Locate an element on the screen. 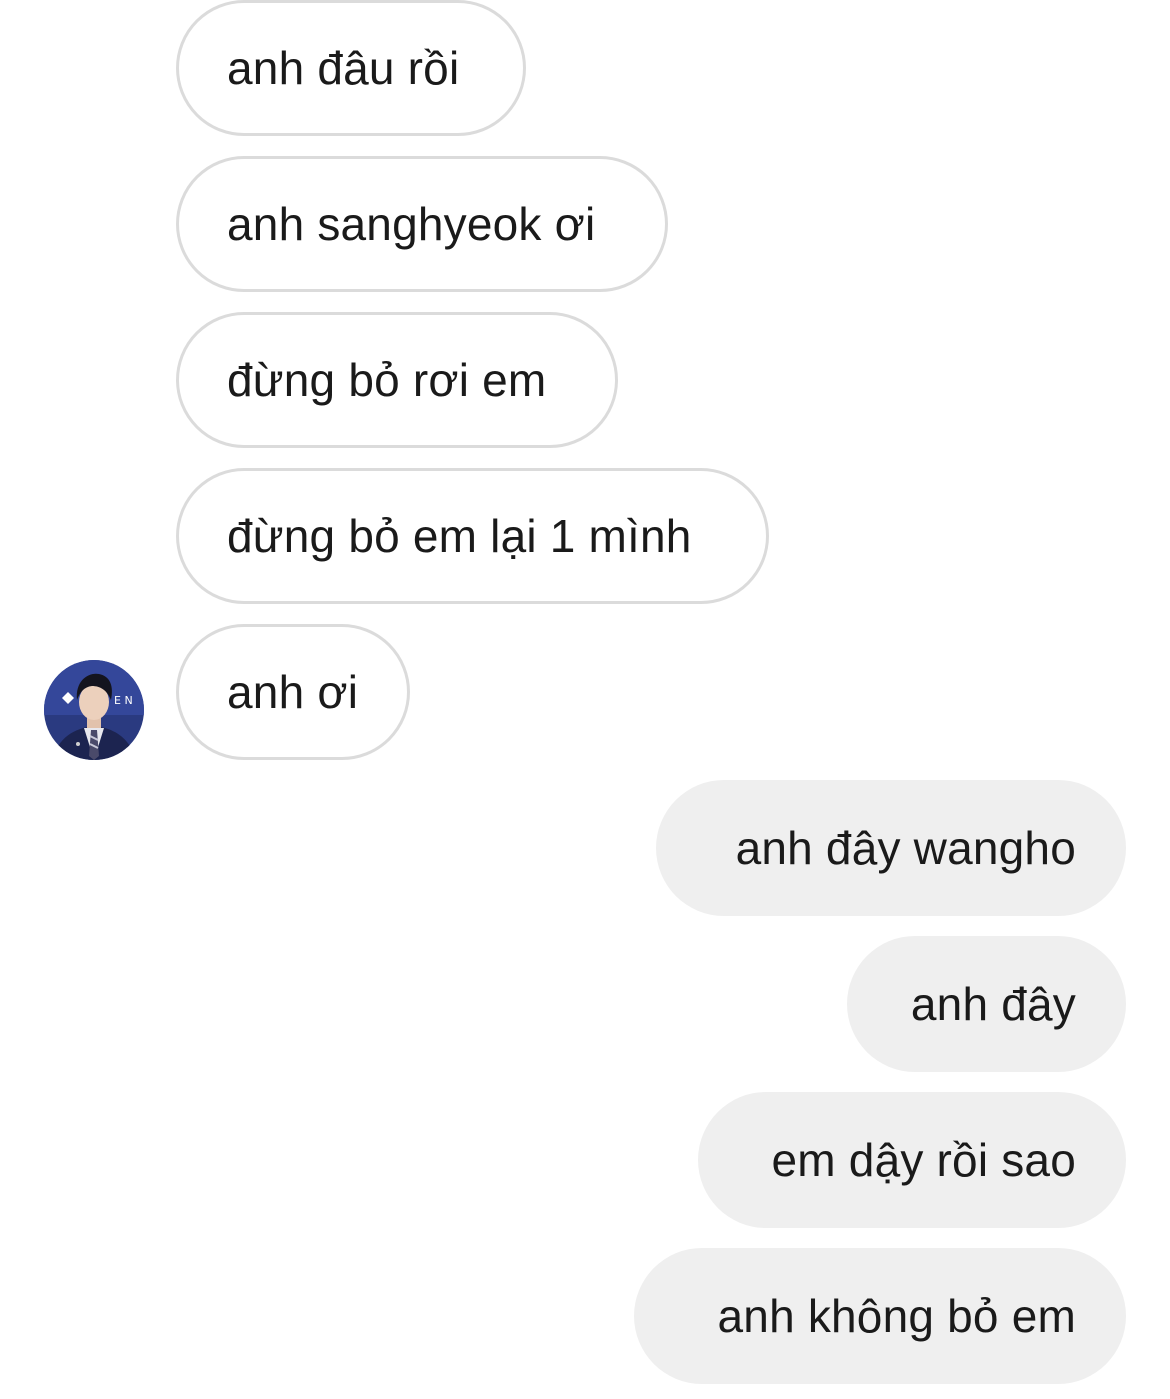 The height and width of the screenshot is (1399, 1170). avatar-badge-text: E N is located at coordinates (123, 700).